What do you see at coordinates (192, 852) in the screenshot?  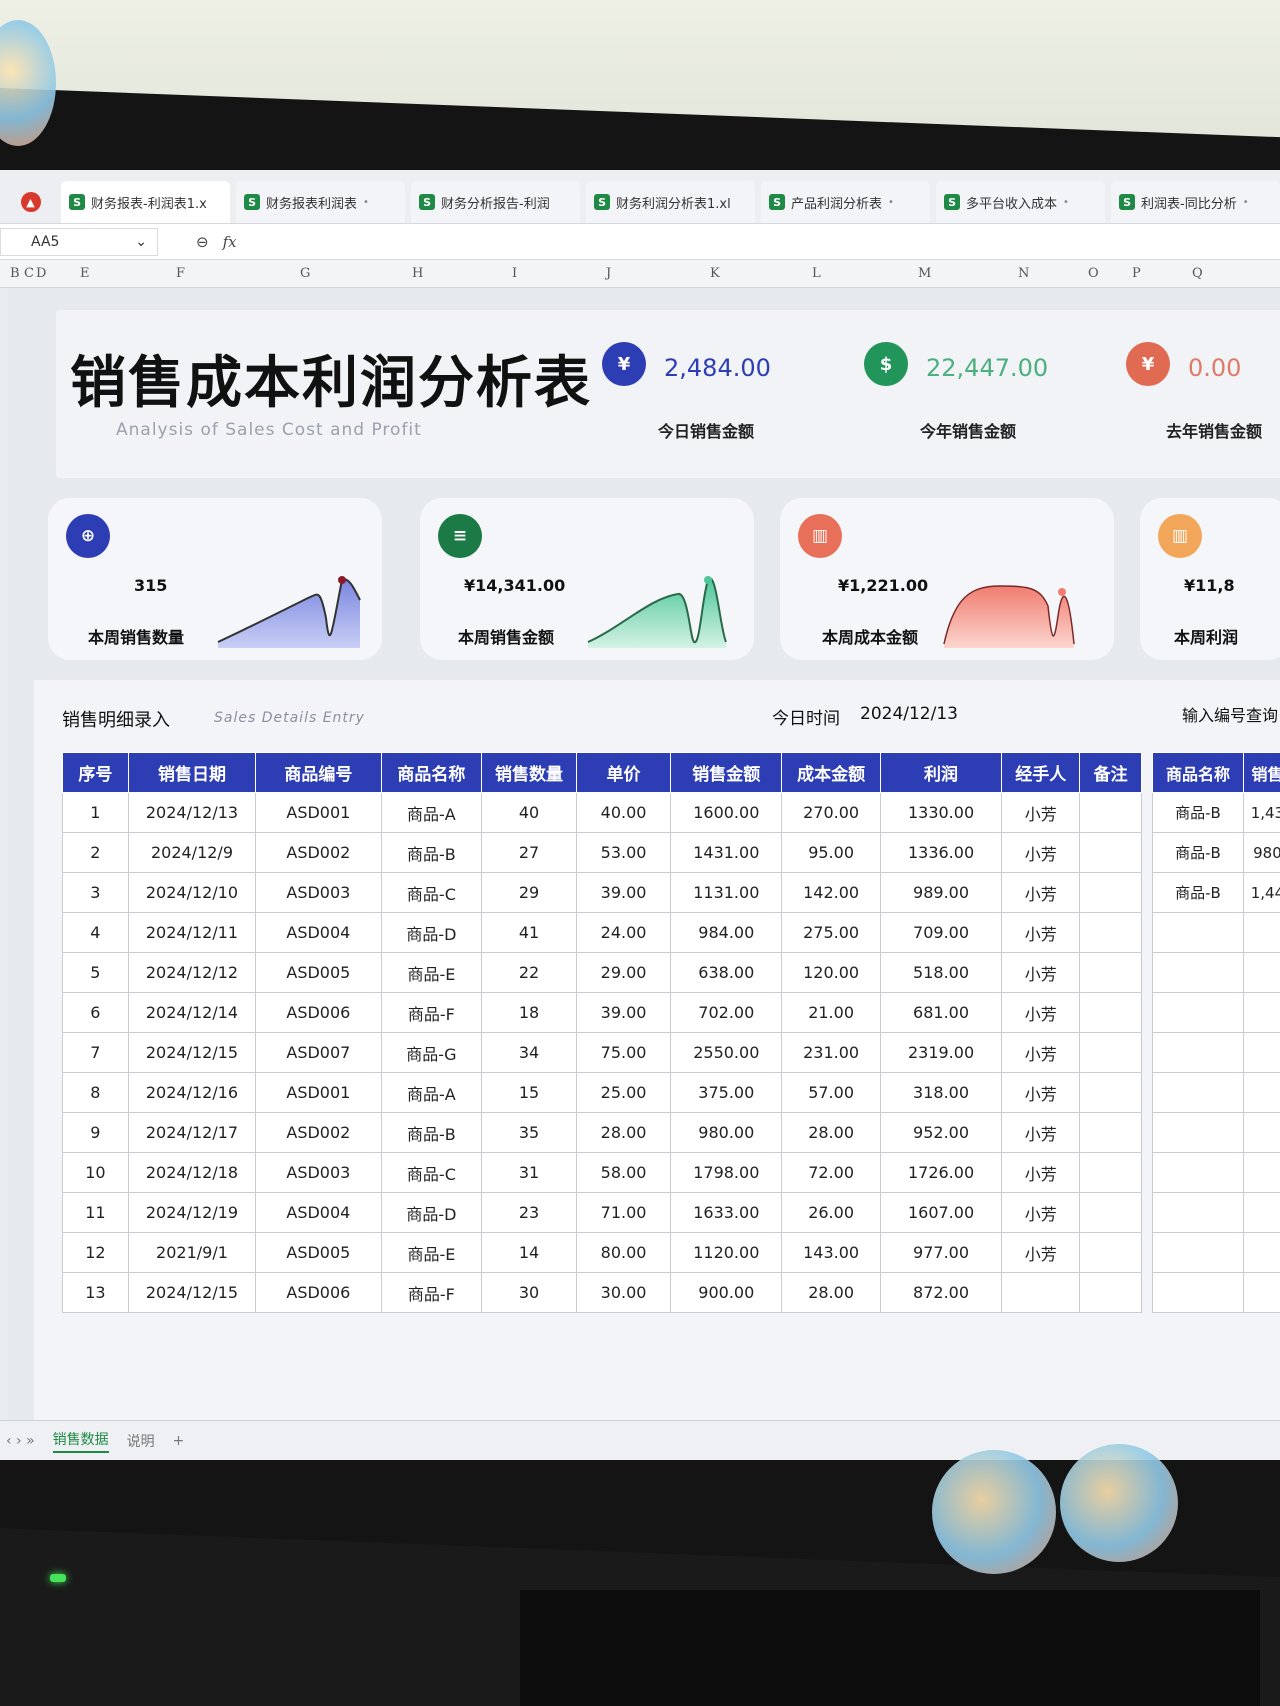 I see `table-cell: 2024/12/9` at bounding box center [192, 852].